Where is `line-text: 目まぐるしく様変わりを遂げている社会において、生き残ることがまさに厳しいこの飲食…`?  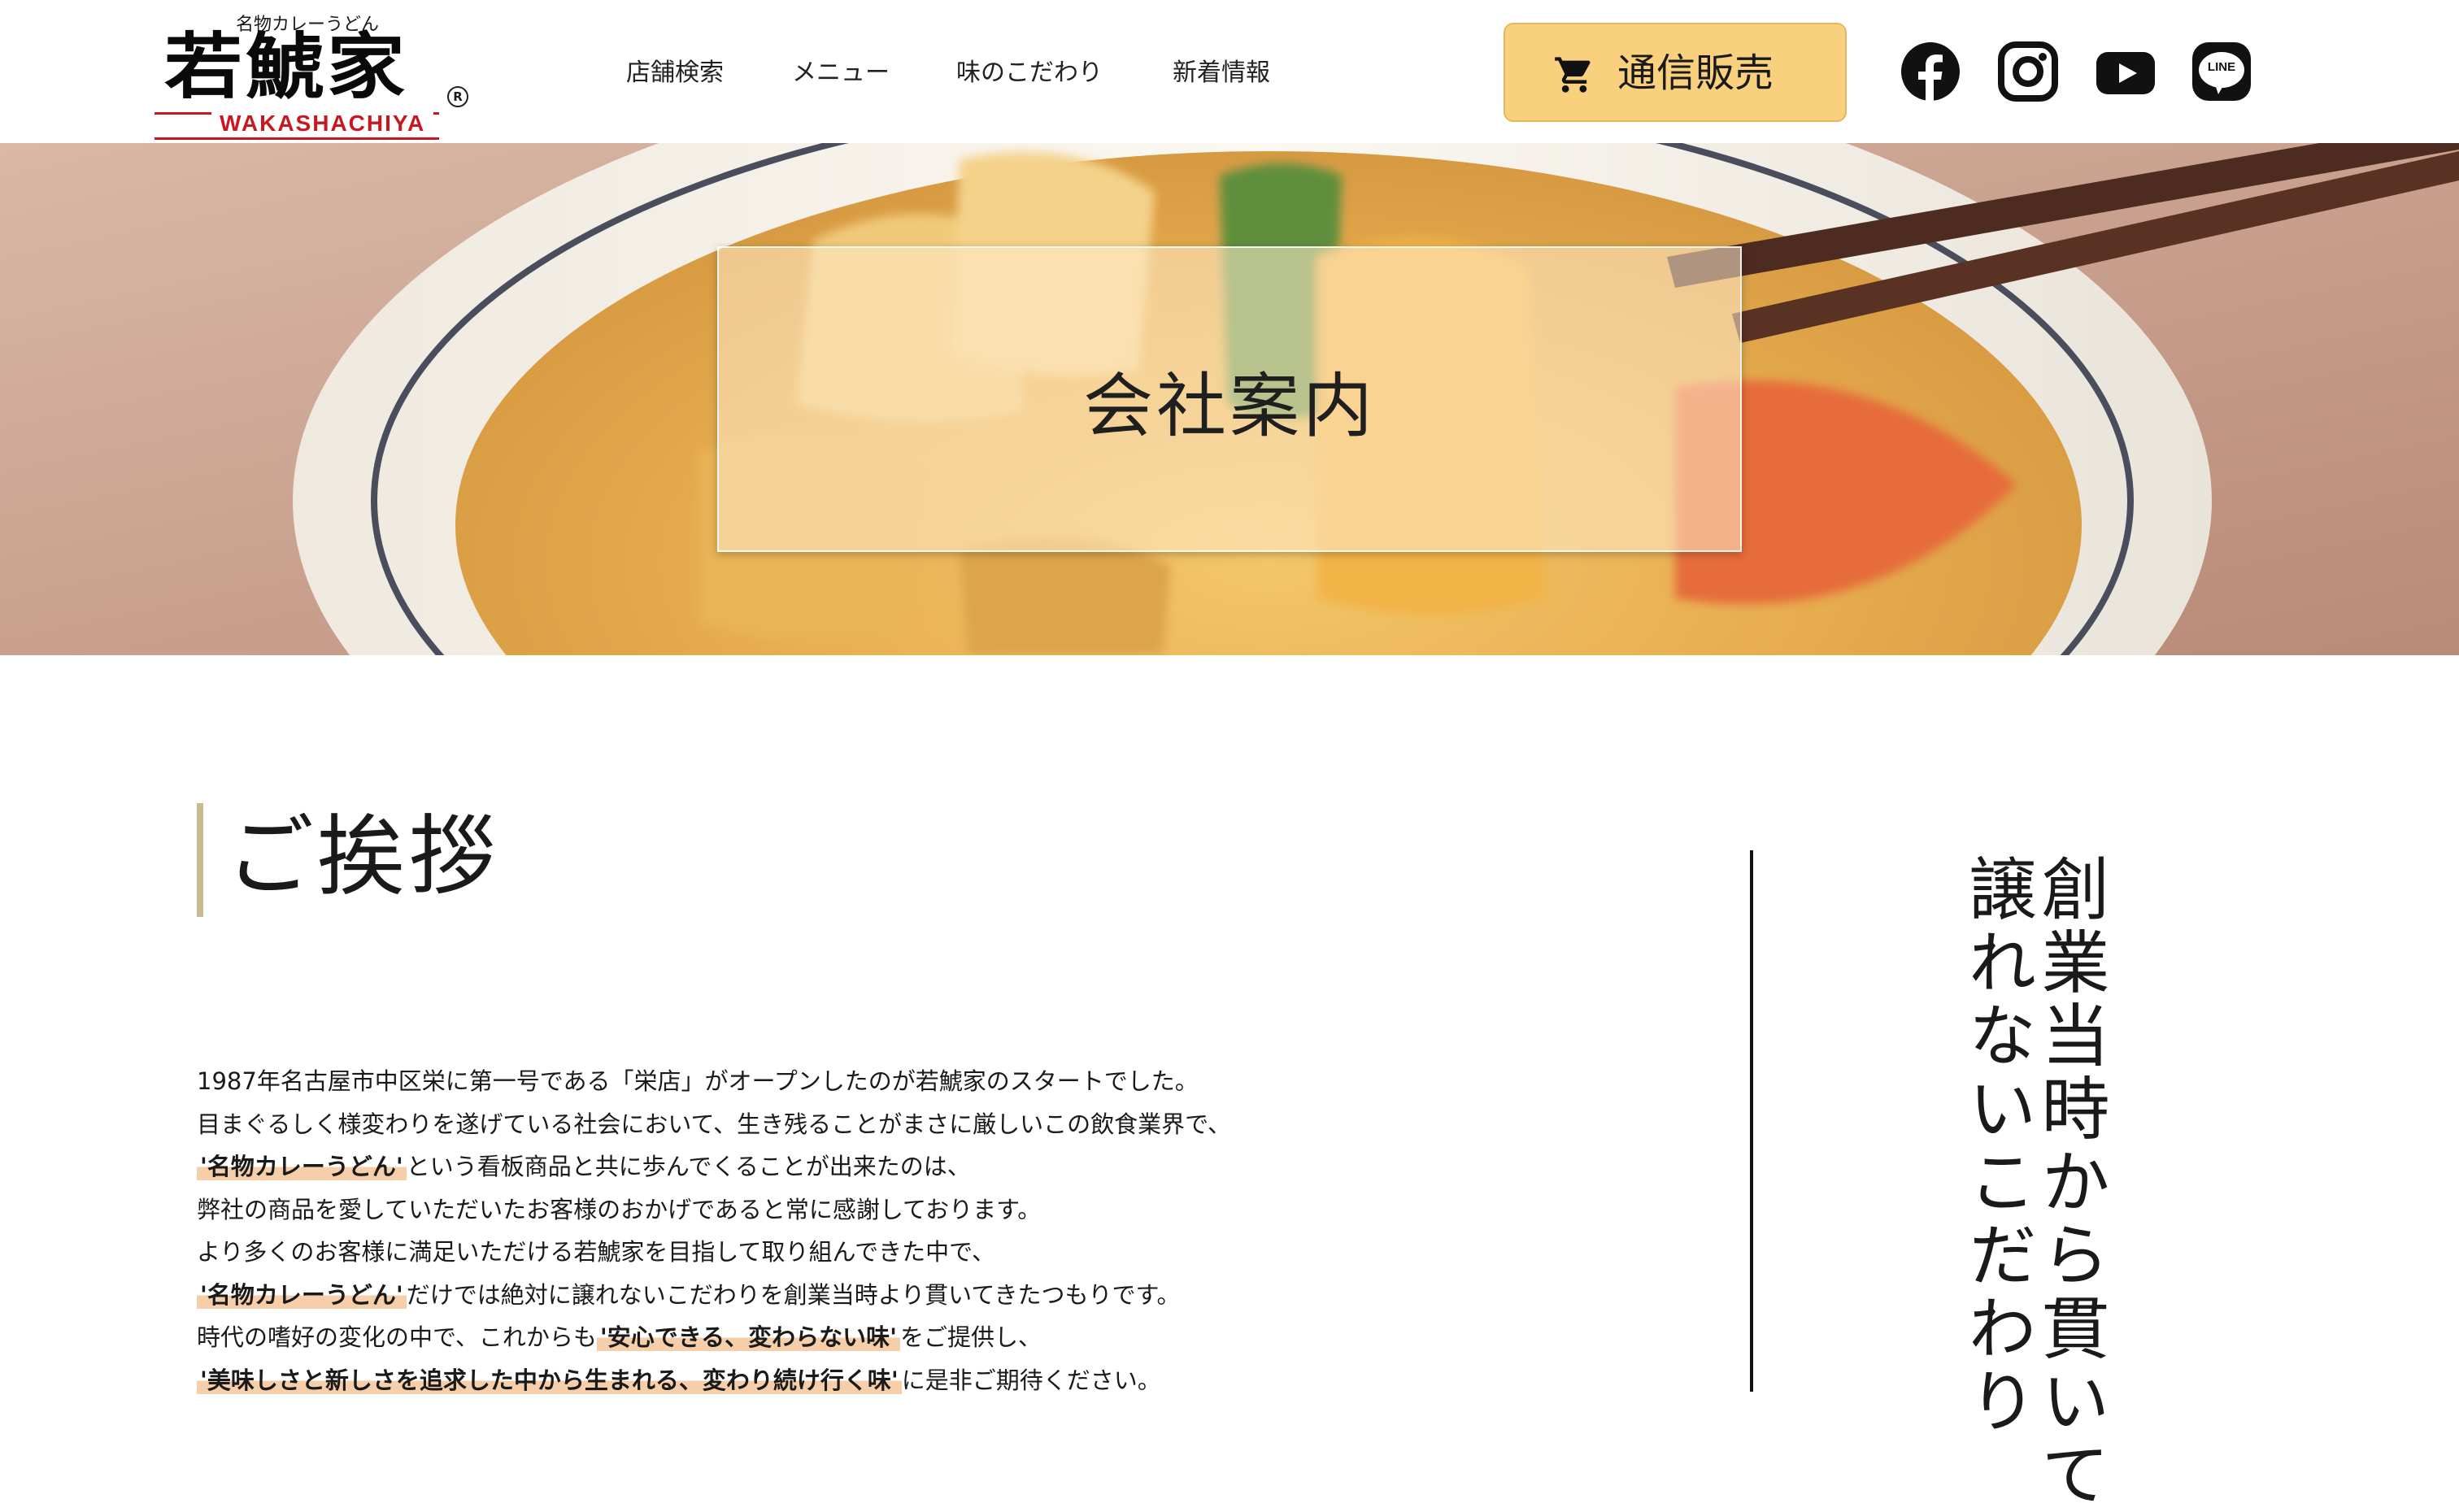
line-text: 目まぐるしく様変わりを遂げている社会において、生き残ることがまさに厳しいこの飲食… is located at coordinates (714, 1124).